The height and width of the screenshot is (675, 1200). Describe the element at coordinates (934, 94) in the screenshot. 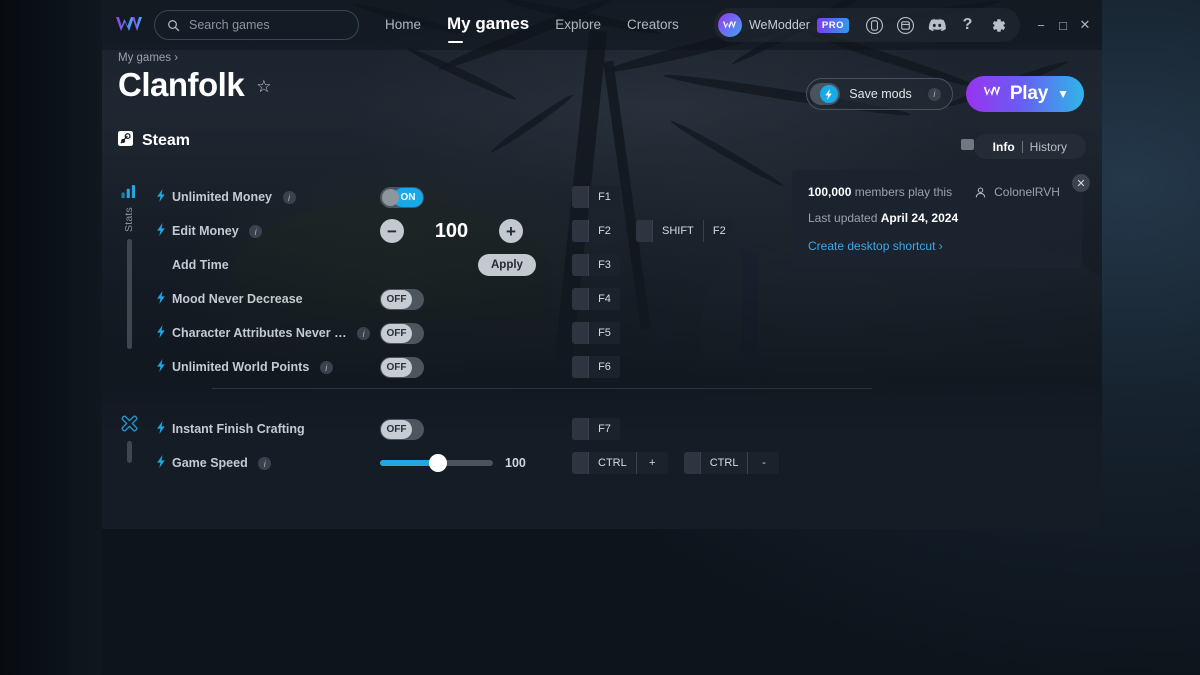

I see `save-mods-info-icon: i` at that location.